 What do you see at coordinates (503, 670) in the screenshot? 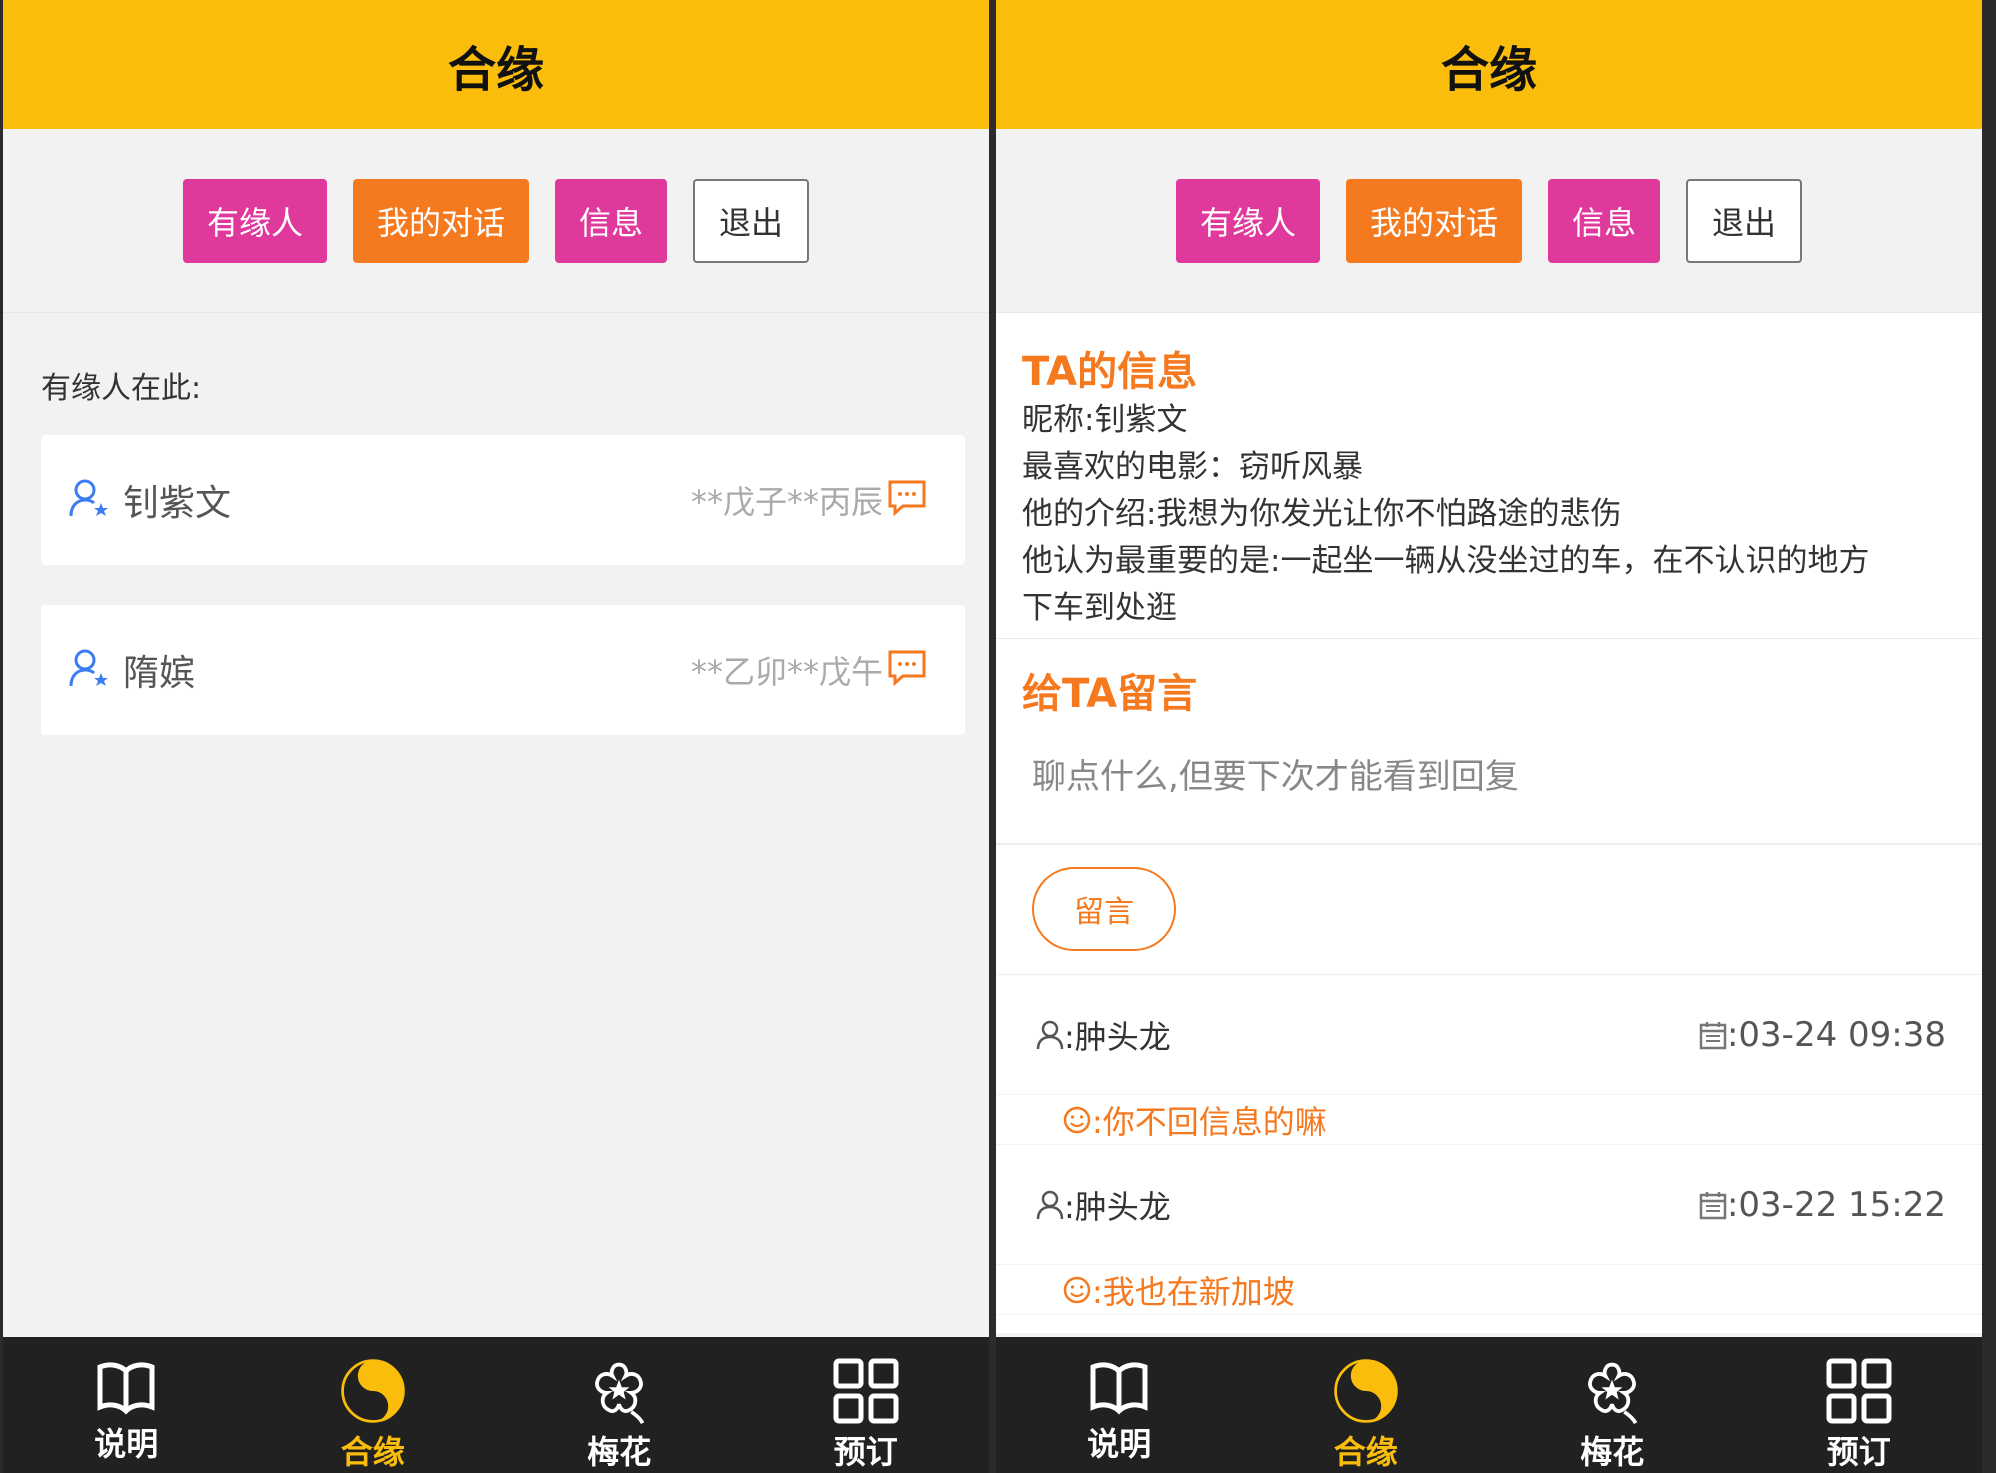
I see `match-item: 隋嫔 **乙卯**戊午` at bounding box center [503, 670].